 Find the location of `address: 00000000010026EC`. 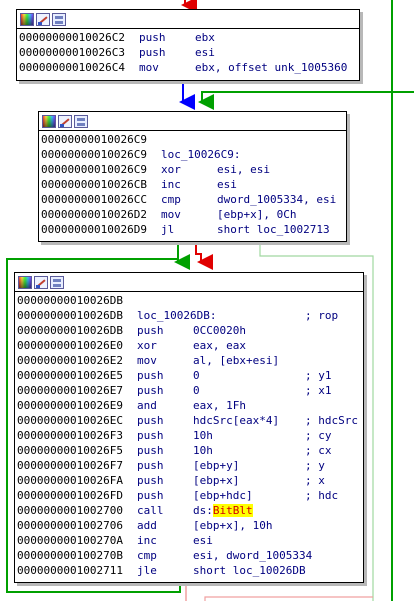

address: 00000000010026EC is located at coordinates (70, 420).